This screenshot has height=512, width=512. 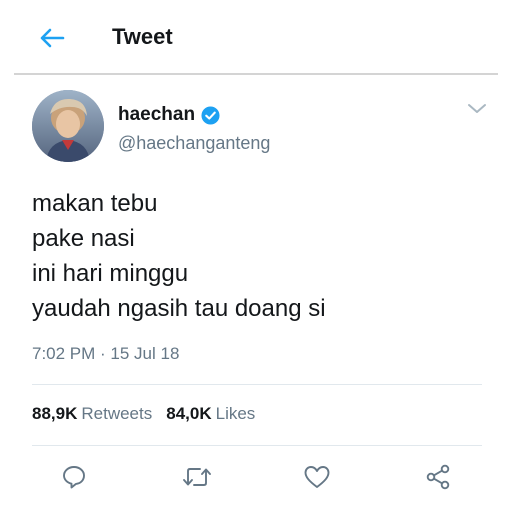 I want to click on retweets-label: Retweets, so click(x=116, y=414).